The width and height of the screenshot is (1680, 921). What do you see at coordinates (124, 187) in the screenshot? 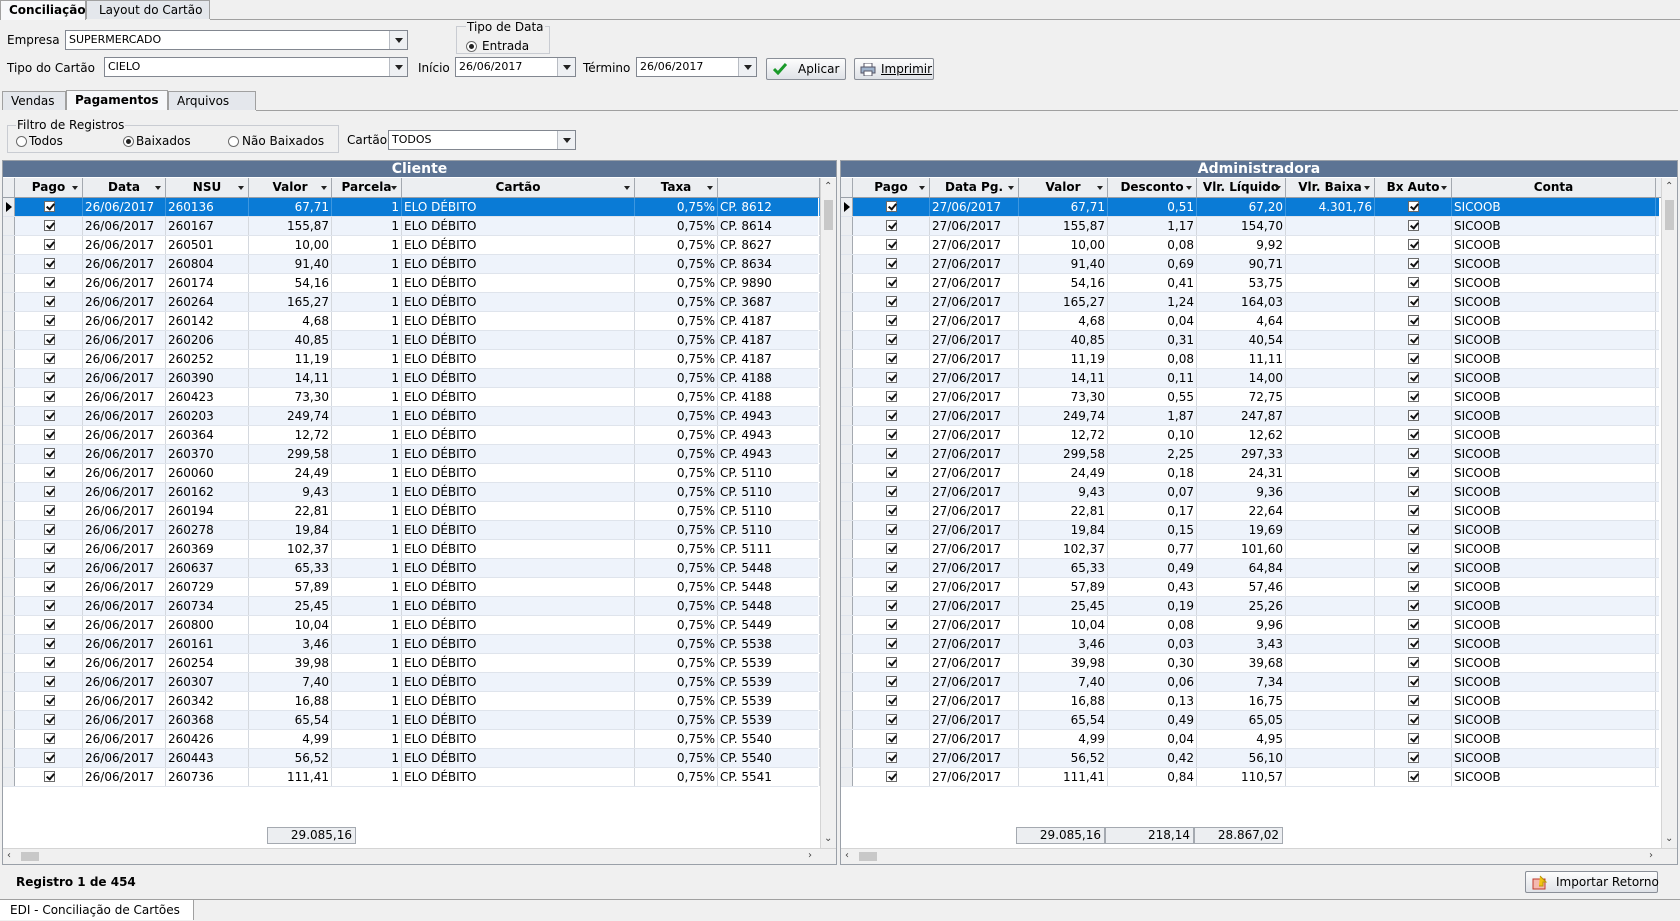
I see `cliente-header-col: Data` at bounding box center [124, 187].